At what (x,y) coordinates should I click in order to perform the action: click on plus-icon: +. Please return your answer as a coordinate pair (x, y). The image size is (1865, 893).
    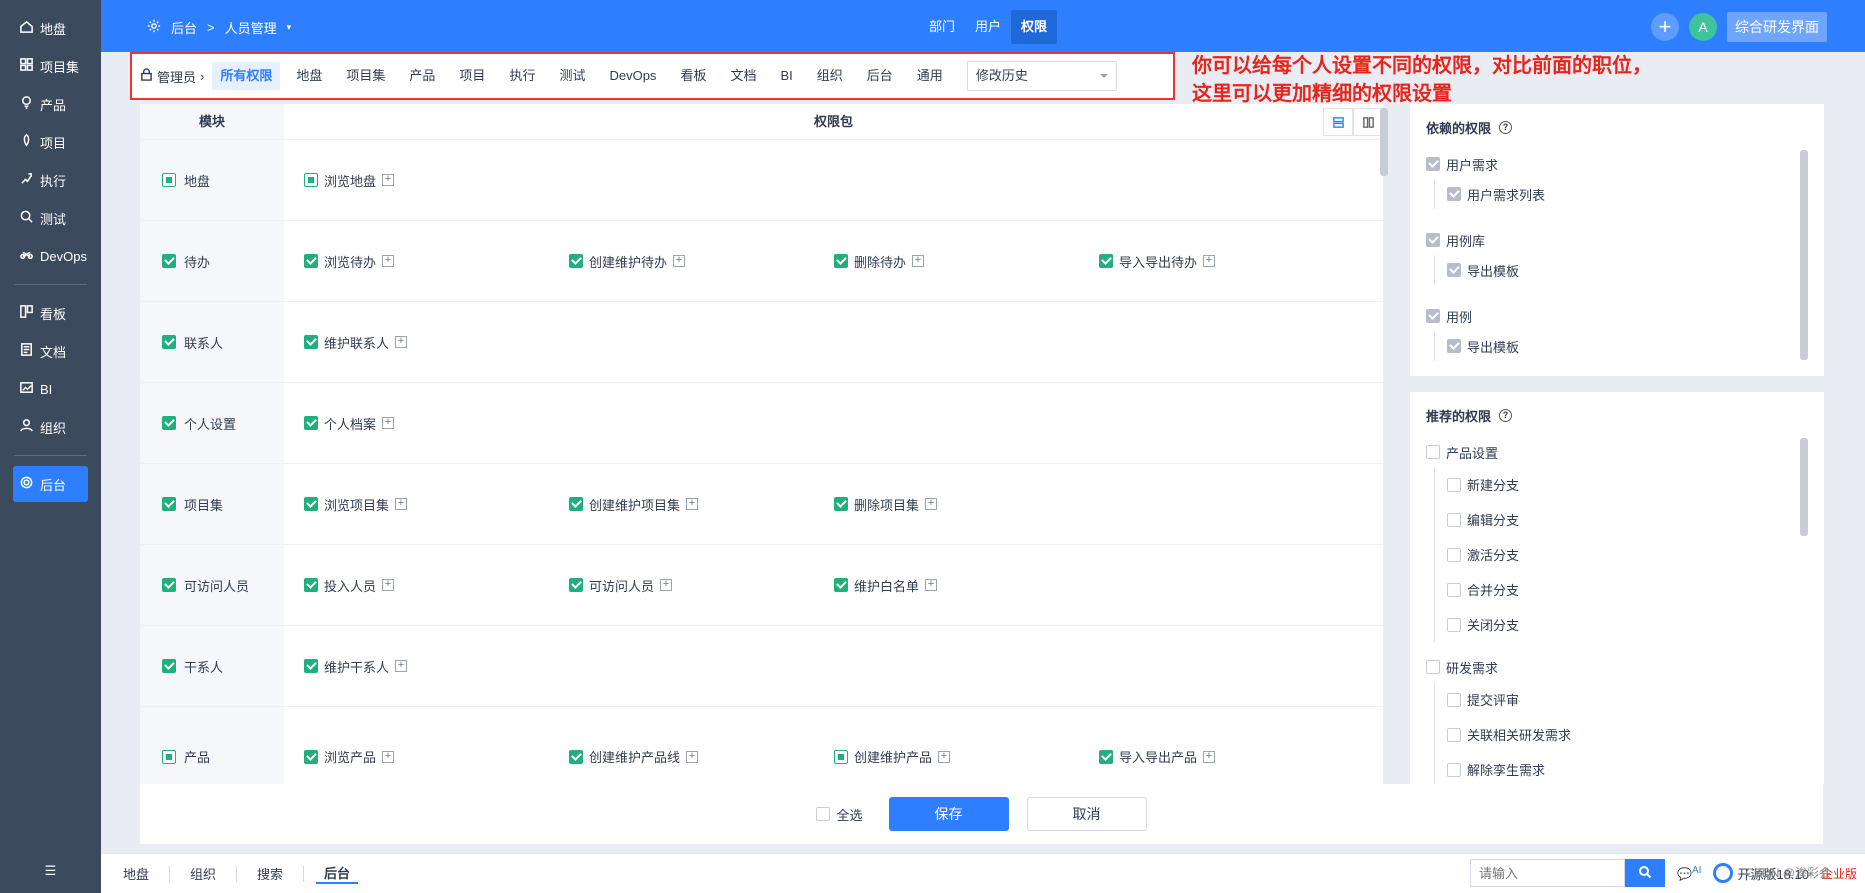
    Looking at the image, I should click on (1665, 27).